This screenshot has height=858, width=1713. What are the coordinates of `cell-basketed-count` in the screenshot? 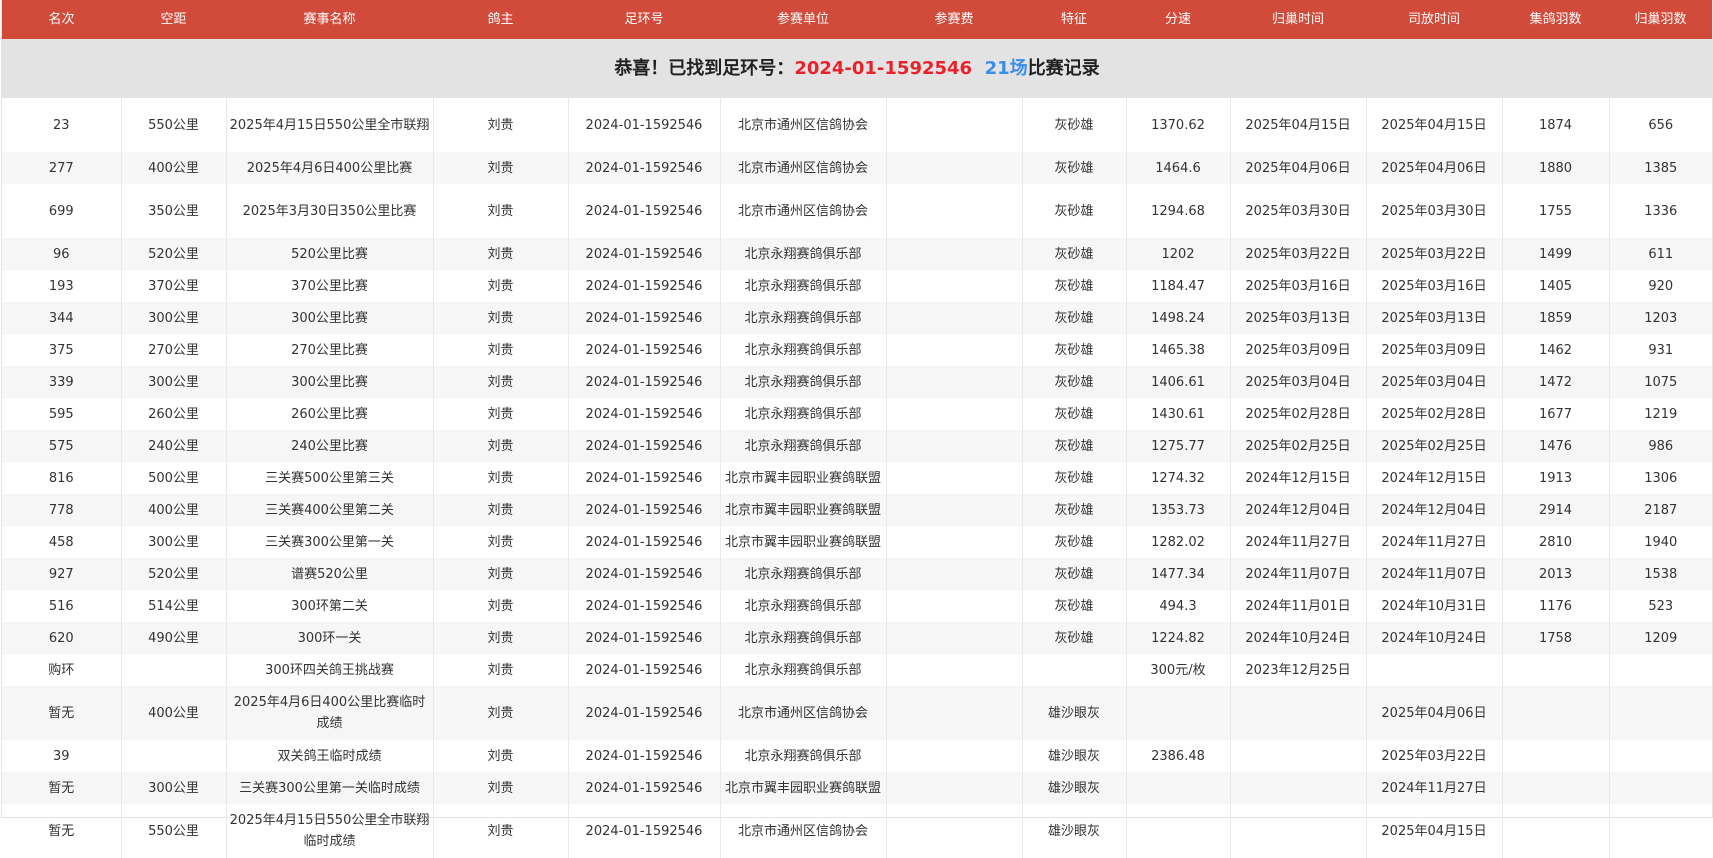 It's located at (1556, 670).